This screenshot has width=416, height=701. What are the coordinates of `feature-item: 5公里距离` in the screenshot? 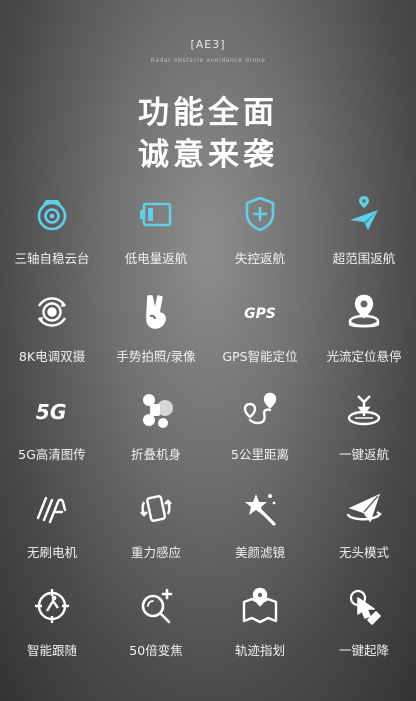 It's located at (260, 437).